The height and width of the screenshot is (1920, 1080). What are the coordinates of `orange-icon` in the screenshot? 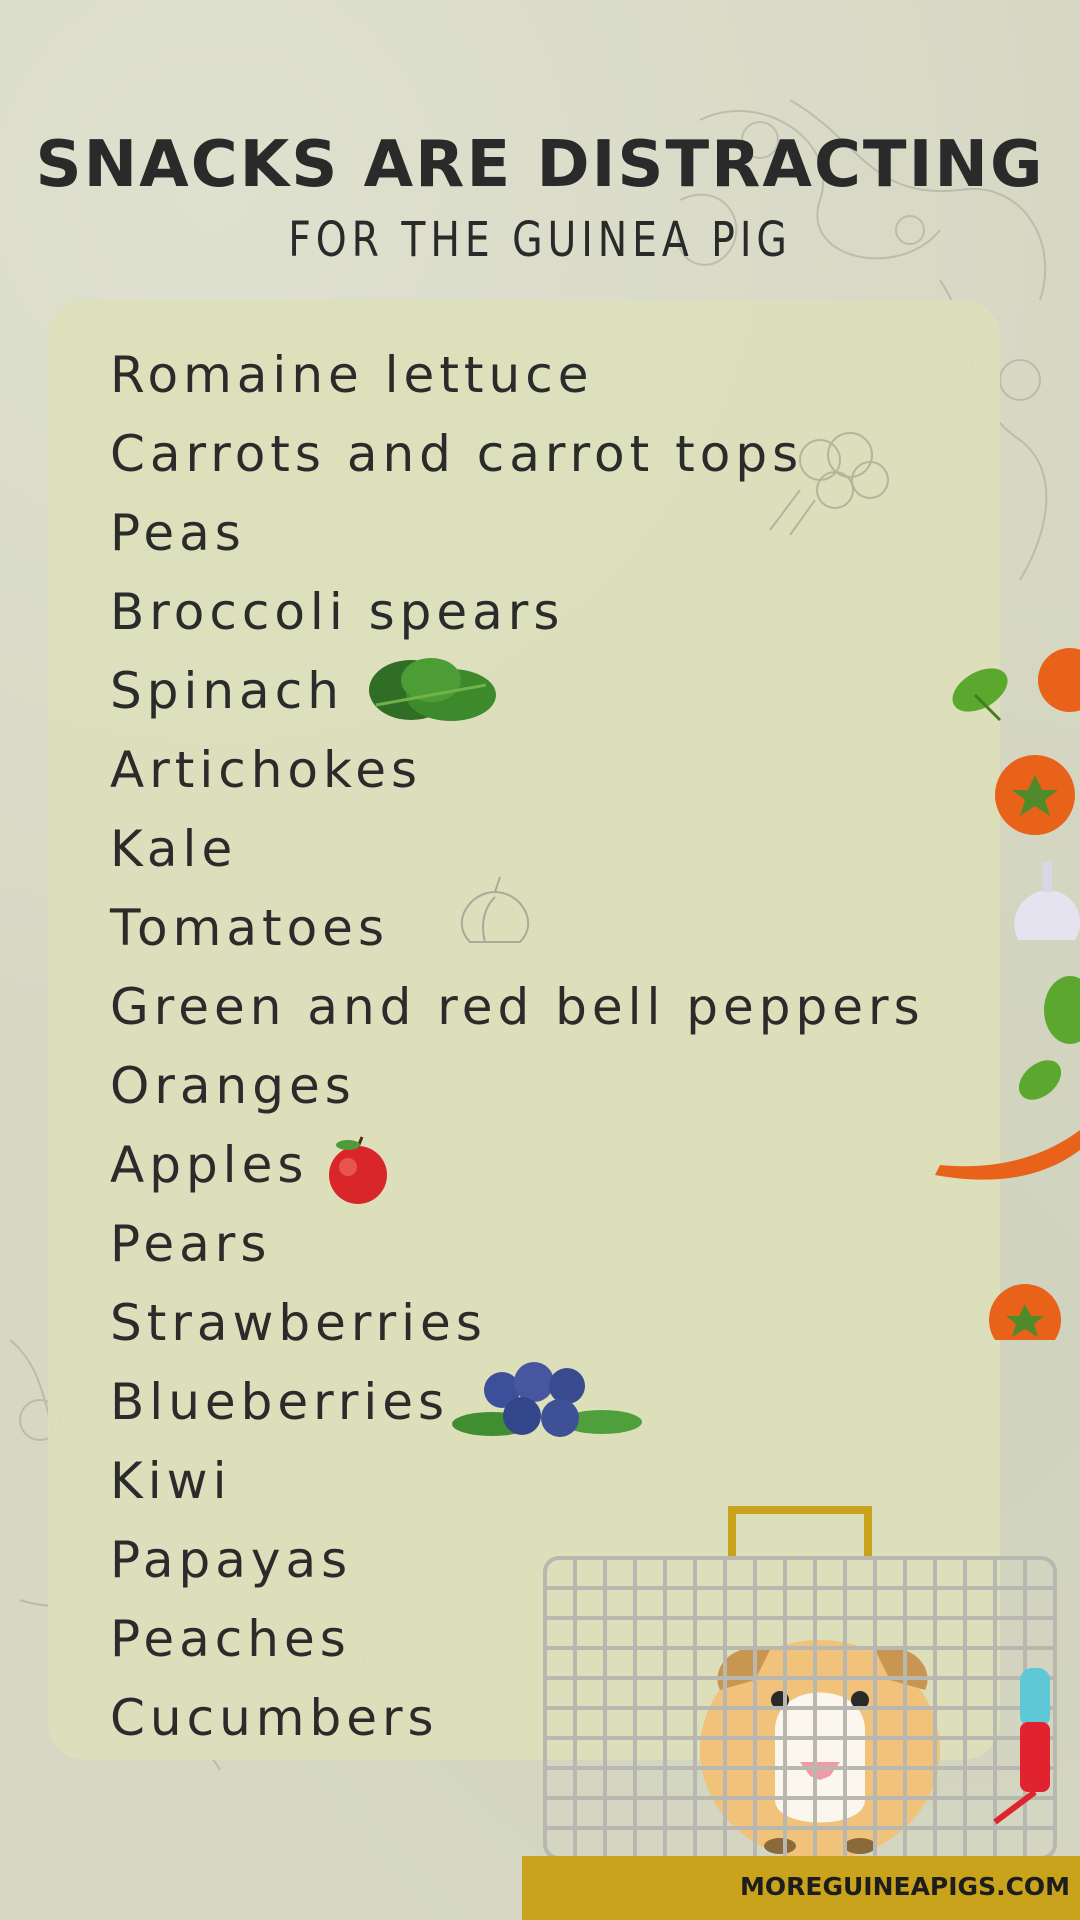 It's located at (1035, 795).